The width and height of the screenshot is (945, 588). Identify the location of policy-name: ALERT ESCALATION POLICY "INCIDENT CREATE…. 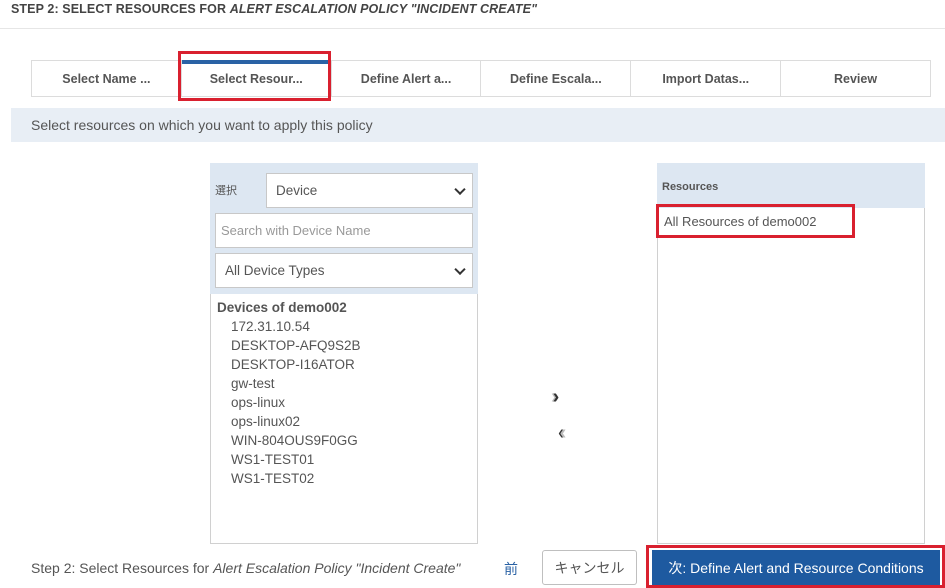
(383, 9).